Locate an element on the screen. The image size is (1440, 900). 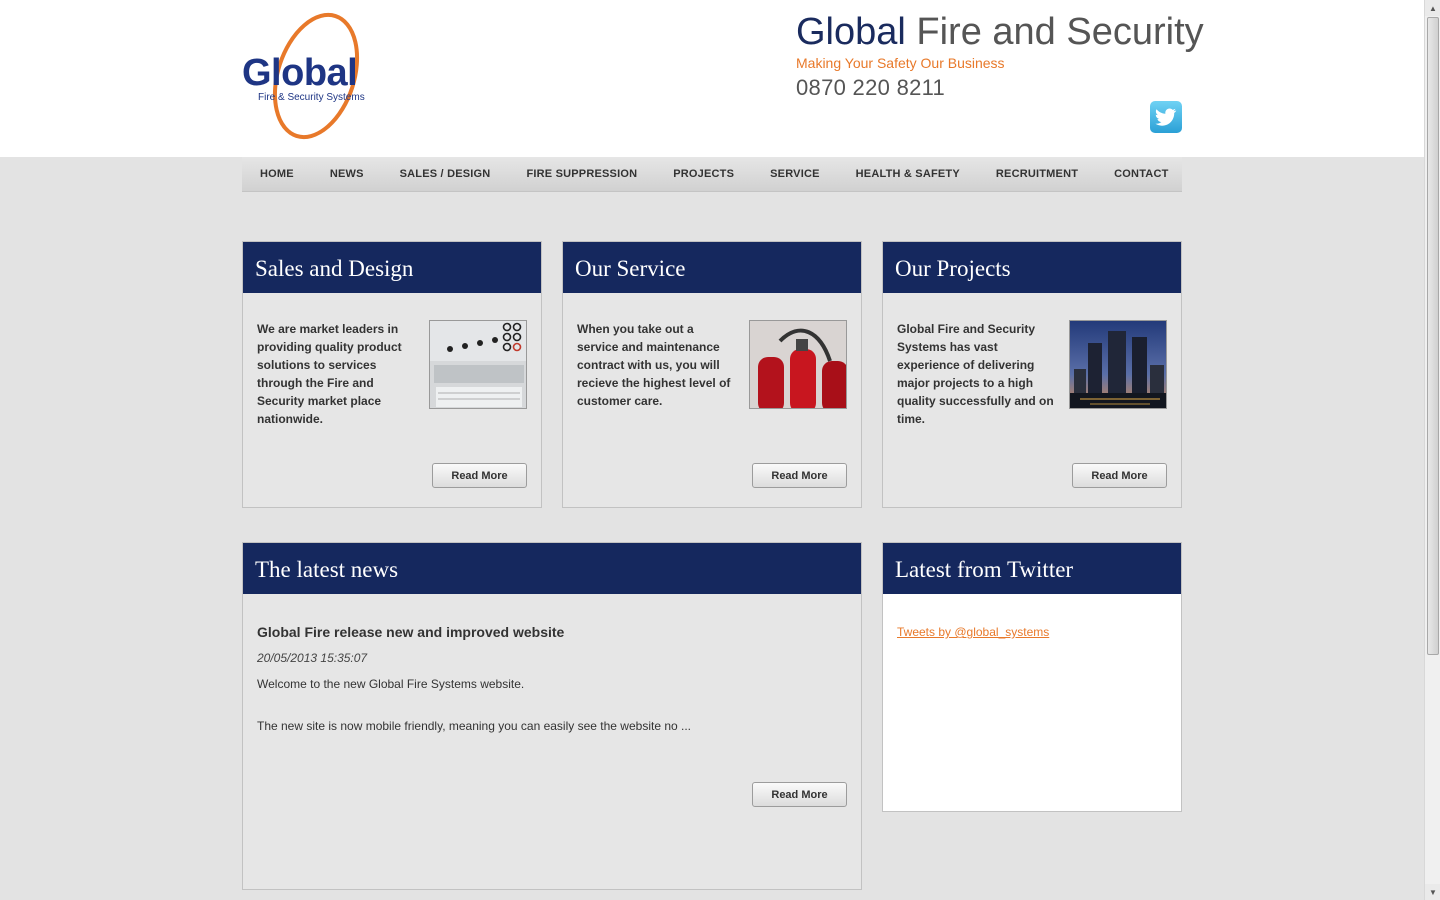
nav-item-contact: CONTACT is located at coordinates (1141, 174).